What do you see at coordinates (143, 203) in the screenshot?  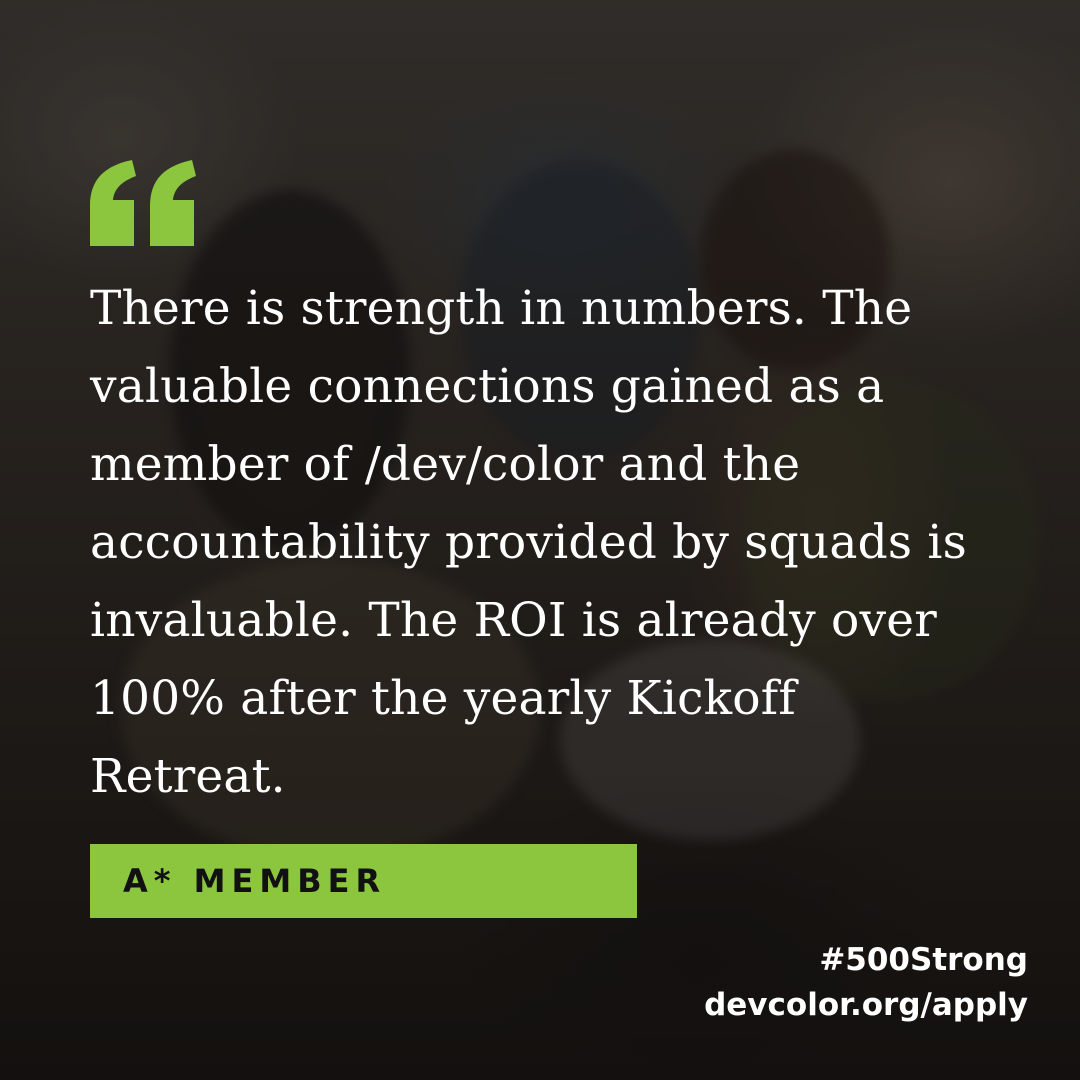 I see `quote-mark-icon` at bounding box center [143, 203].